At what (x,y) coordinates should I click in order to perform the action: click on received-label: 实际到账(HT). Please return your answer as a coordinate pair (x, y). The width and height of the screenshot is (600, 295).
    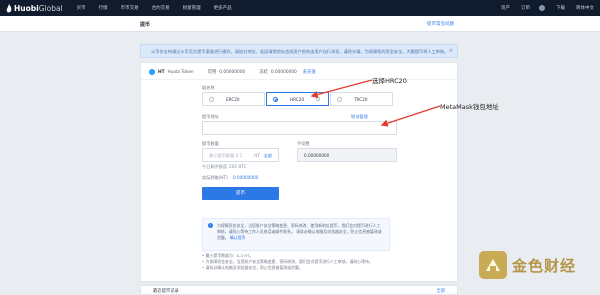
    Looking at the image, I should click on (215, 177).